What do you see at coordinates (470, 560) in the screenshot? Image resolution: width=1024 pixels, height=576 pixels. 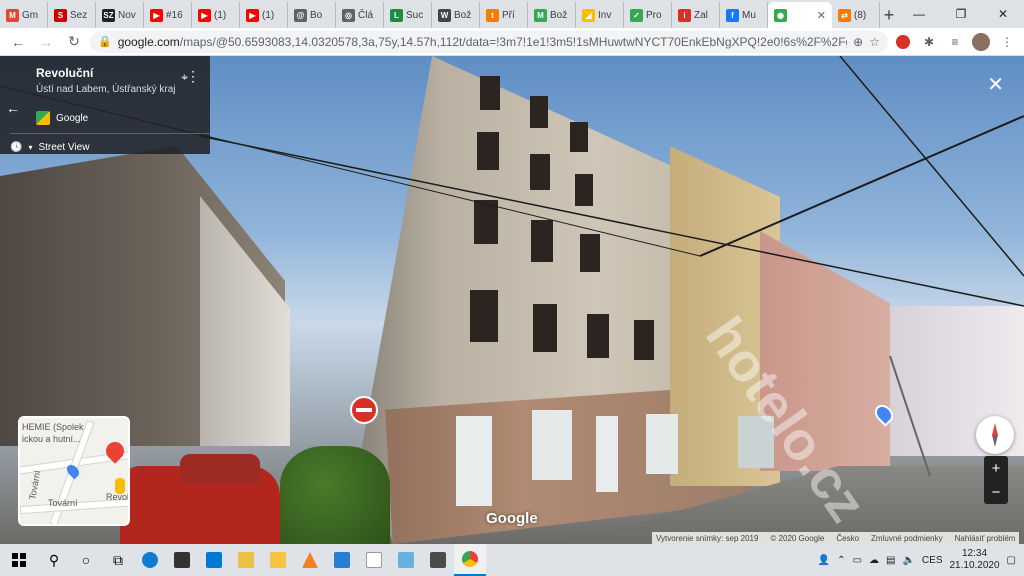 I see `chrome-icon` at bounding box center [470, 560].